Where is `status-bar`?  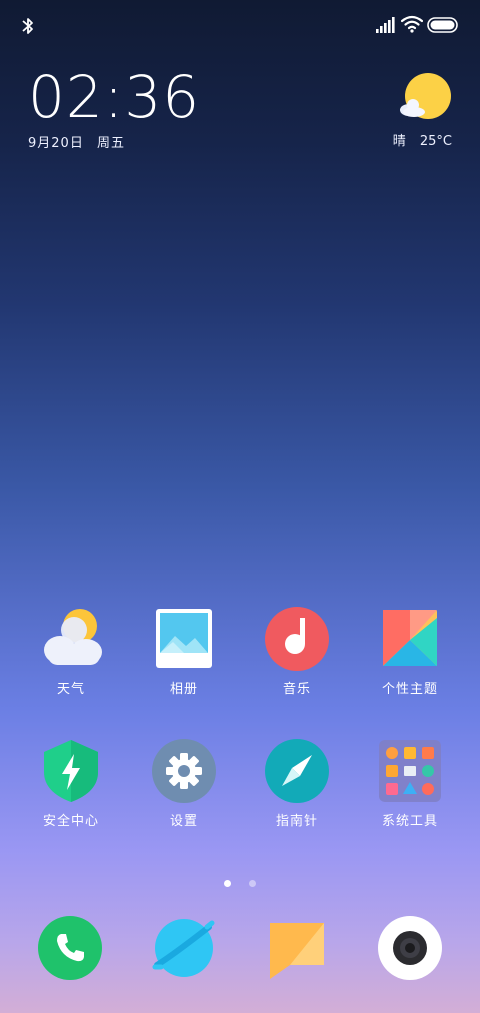 status-bar is located at coordinates (240, 26).